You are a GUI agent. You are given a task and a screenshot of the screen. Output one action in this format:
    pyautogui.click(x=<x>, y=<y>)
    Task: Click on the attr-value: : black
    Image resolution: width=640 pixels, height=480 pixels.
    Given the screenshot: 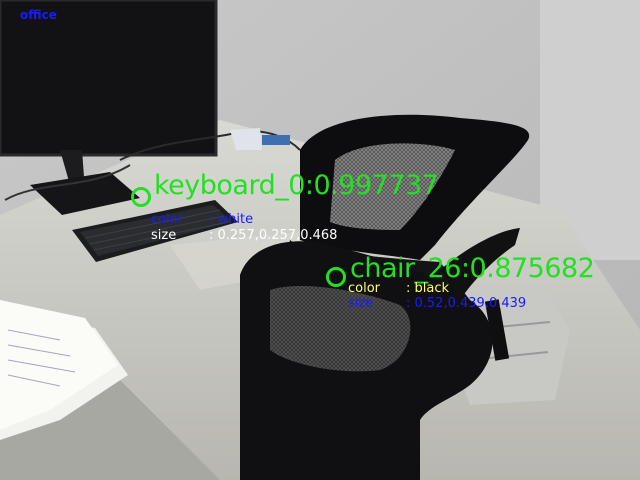 What is the action you would take?
    pyautogui.click(x=428, y=288)
    